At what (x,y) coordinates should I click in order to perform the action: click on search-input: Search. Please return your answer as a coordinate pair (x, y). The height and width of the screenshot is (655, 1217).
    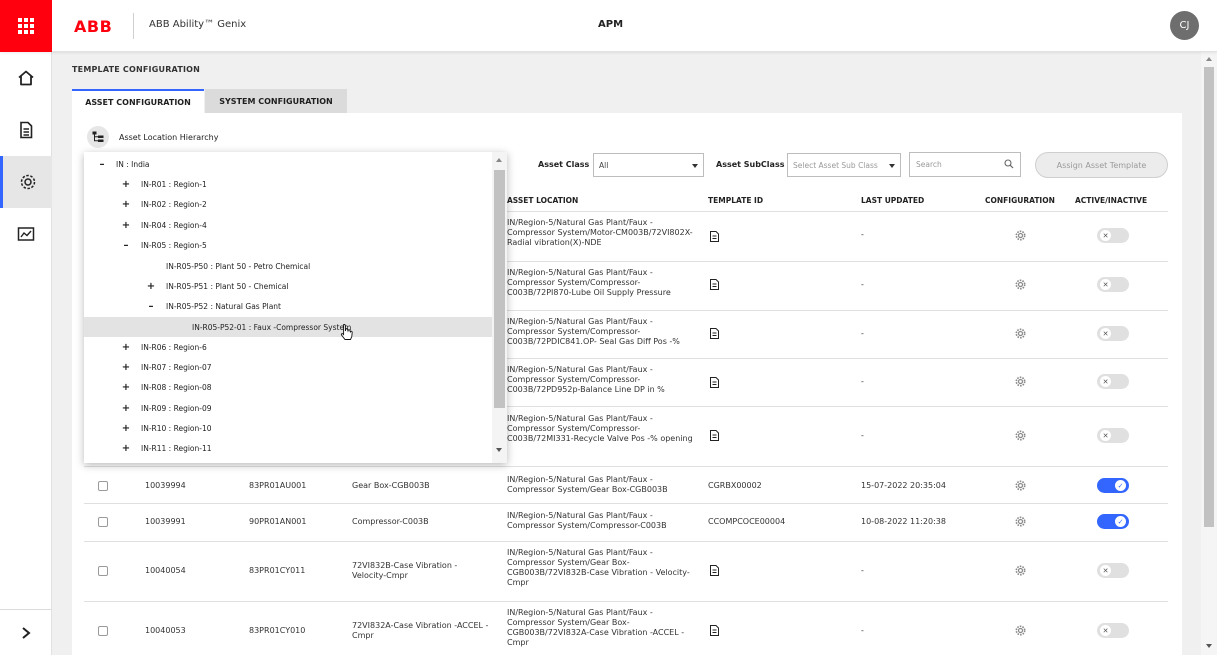
    Looking at the image, I should click on (965, 164).